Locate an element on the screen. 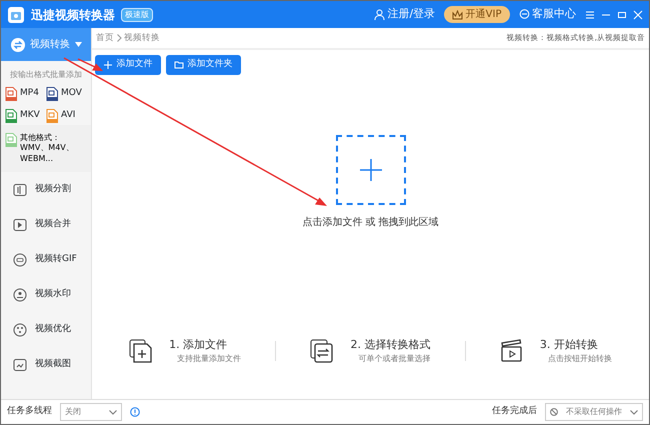 The width and height of the screenshot is (650, 425). user-icon is located at coordinates (379, 14).